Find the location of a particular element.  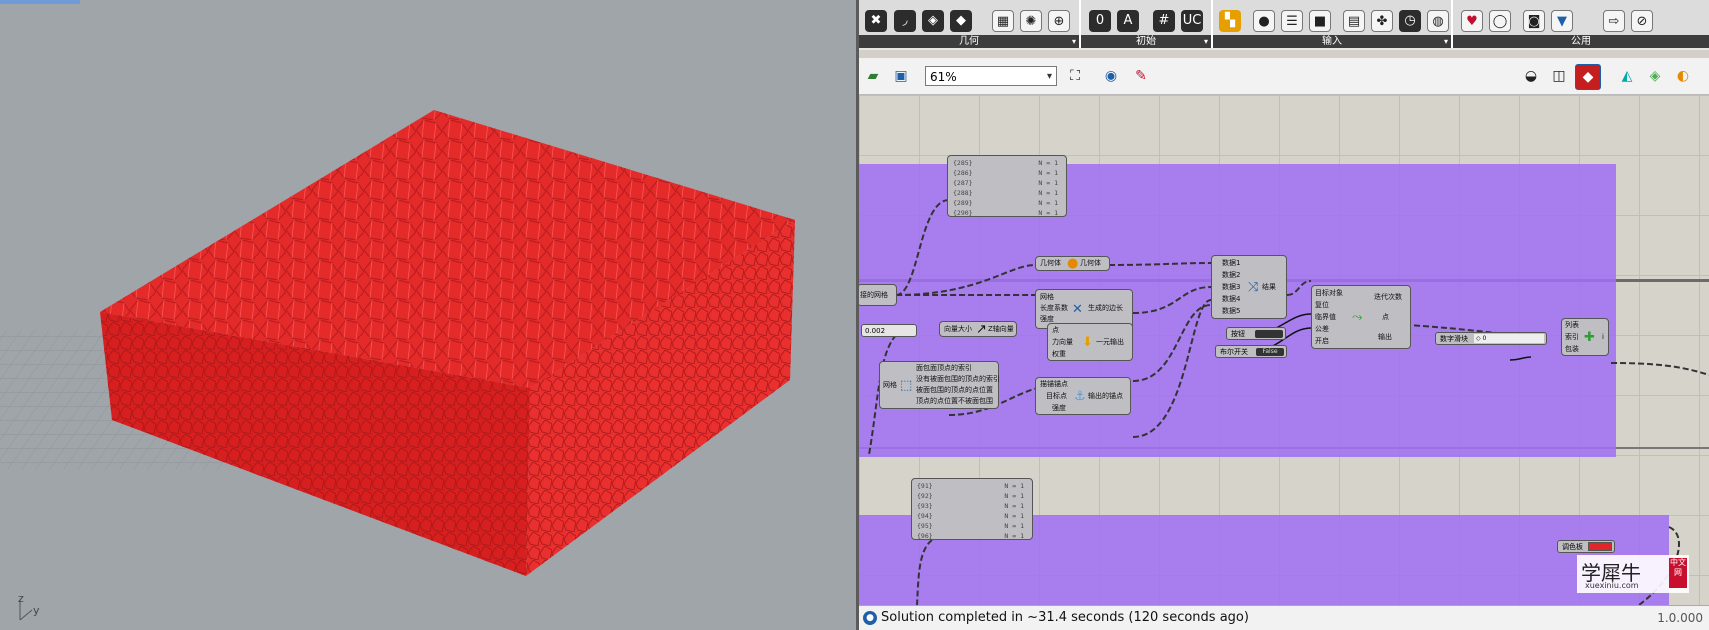

toggle-icon: ● is located at coordinates (1264, 21).